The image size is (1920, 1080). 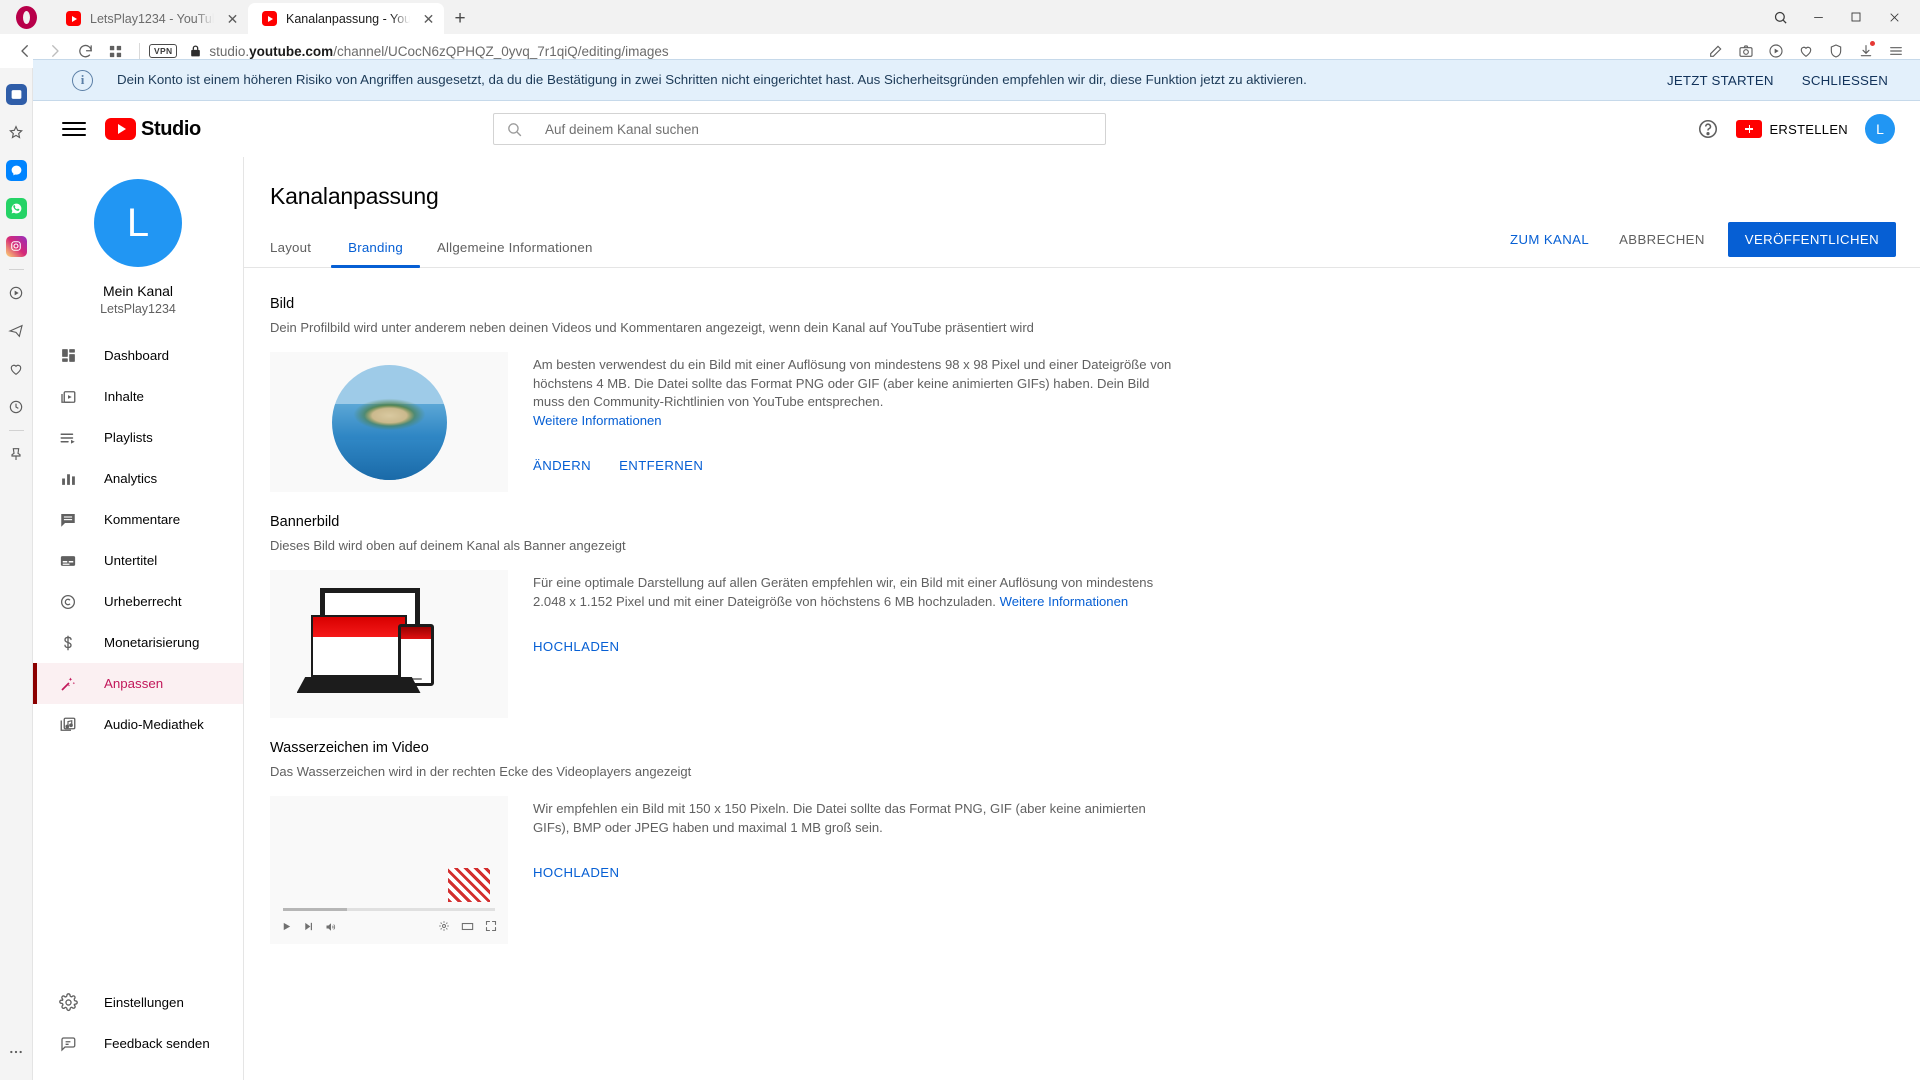 I want to click on sidebar-item-analytics: Analytics, so click(x=138, y=478).